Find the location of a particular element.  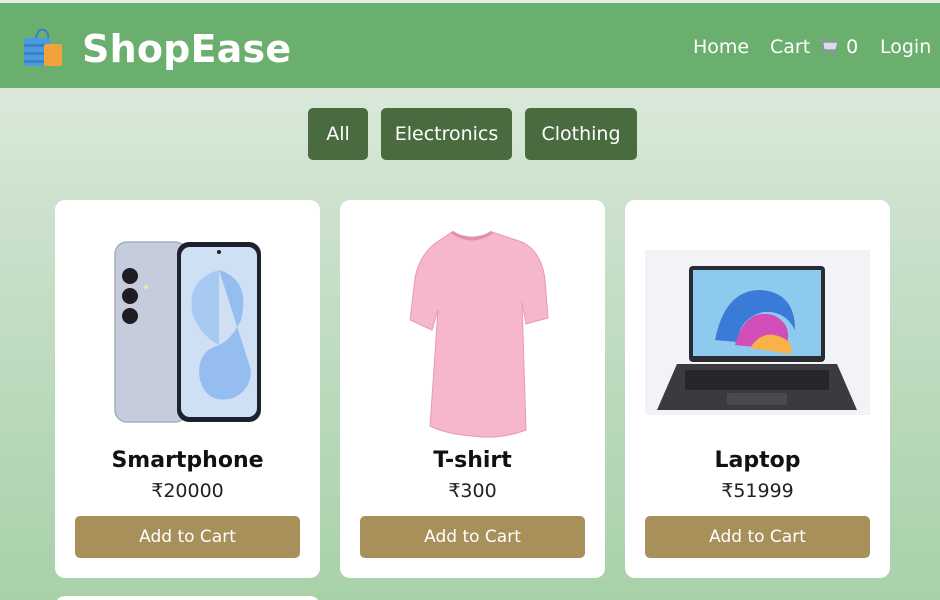

product-price: ₹20000 is located at coordinates (187, 491).